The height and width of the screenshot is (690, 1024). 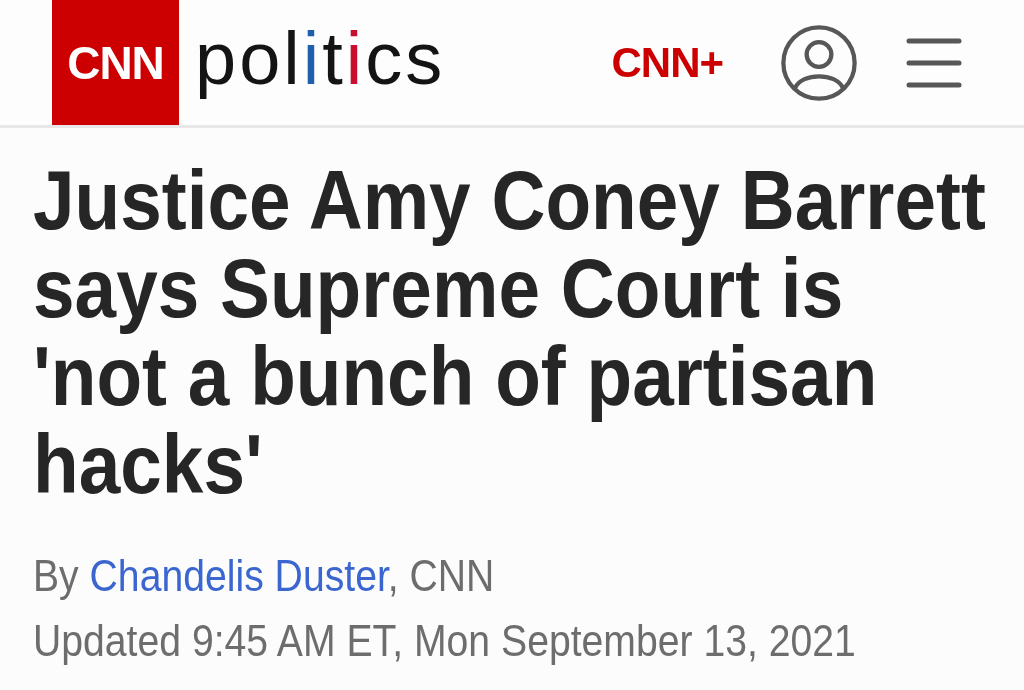 I want to click on byline: By Chandelis Duster, CNN, so click(x=264, y=576).